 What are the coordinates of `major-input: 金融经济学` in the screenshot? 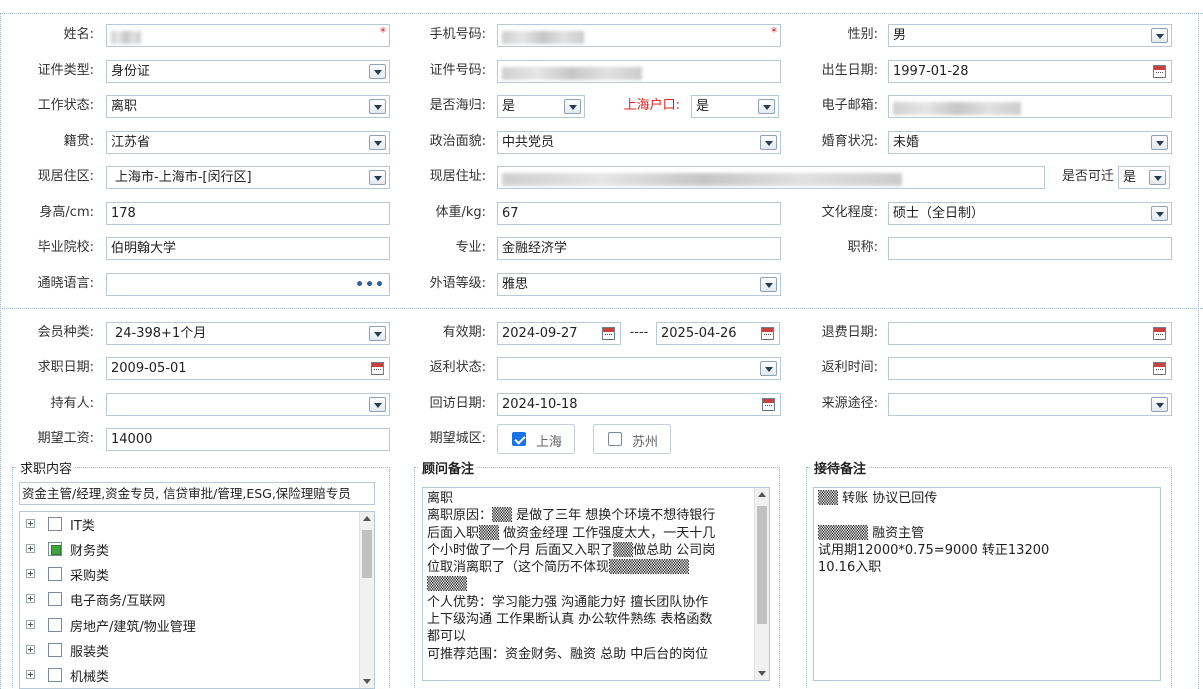 It's located at (639, 248).